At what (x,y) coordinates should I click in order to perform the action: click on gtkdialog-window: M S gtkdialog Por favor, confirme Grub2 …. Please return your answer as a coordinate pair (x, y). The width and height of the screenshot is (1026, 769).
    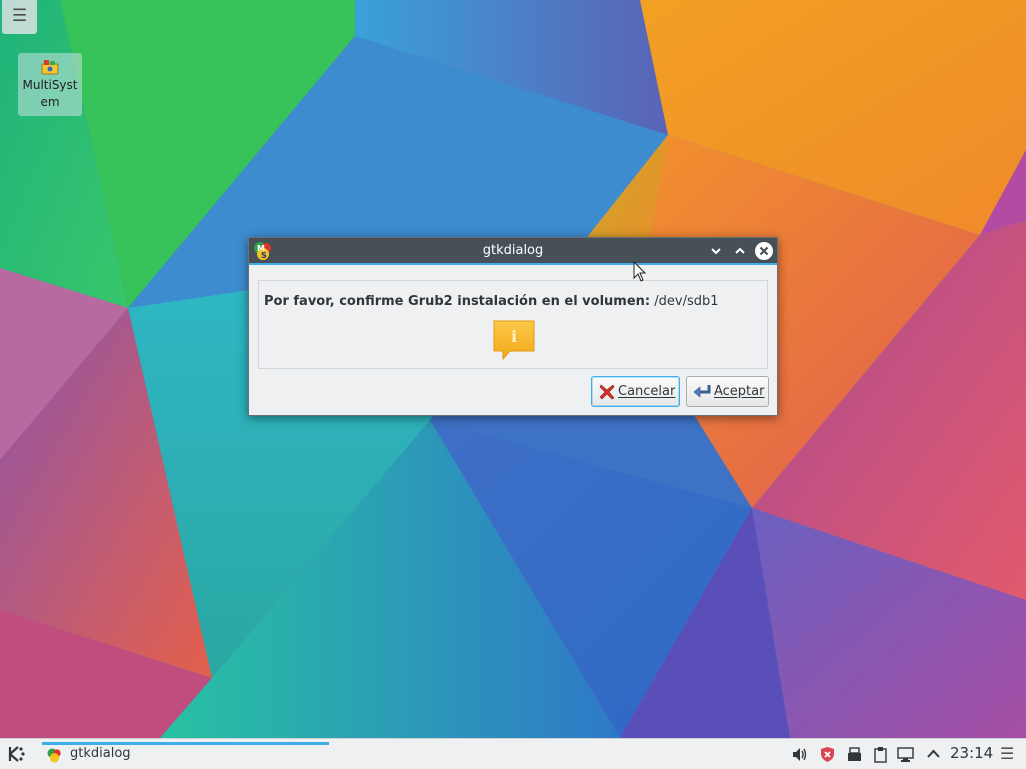
    Looking at the image, I should click on (513, 326).